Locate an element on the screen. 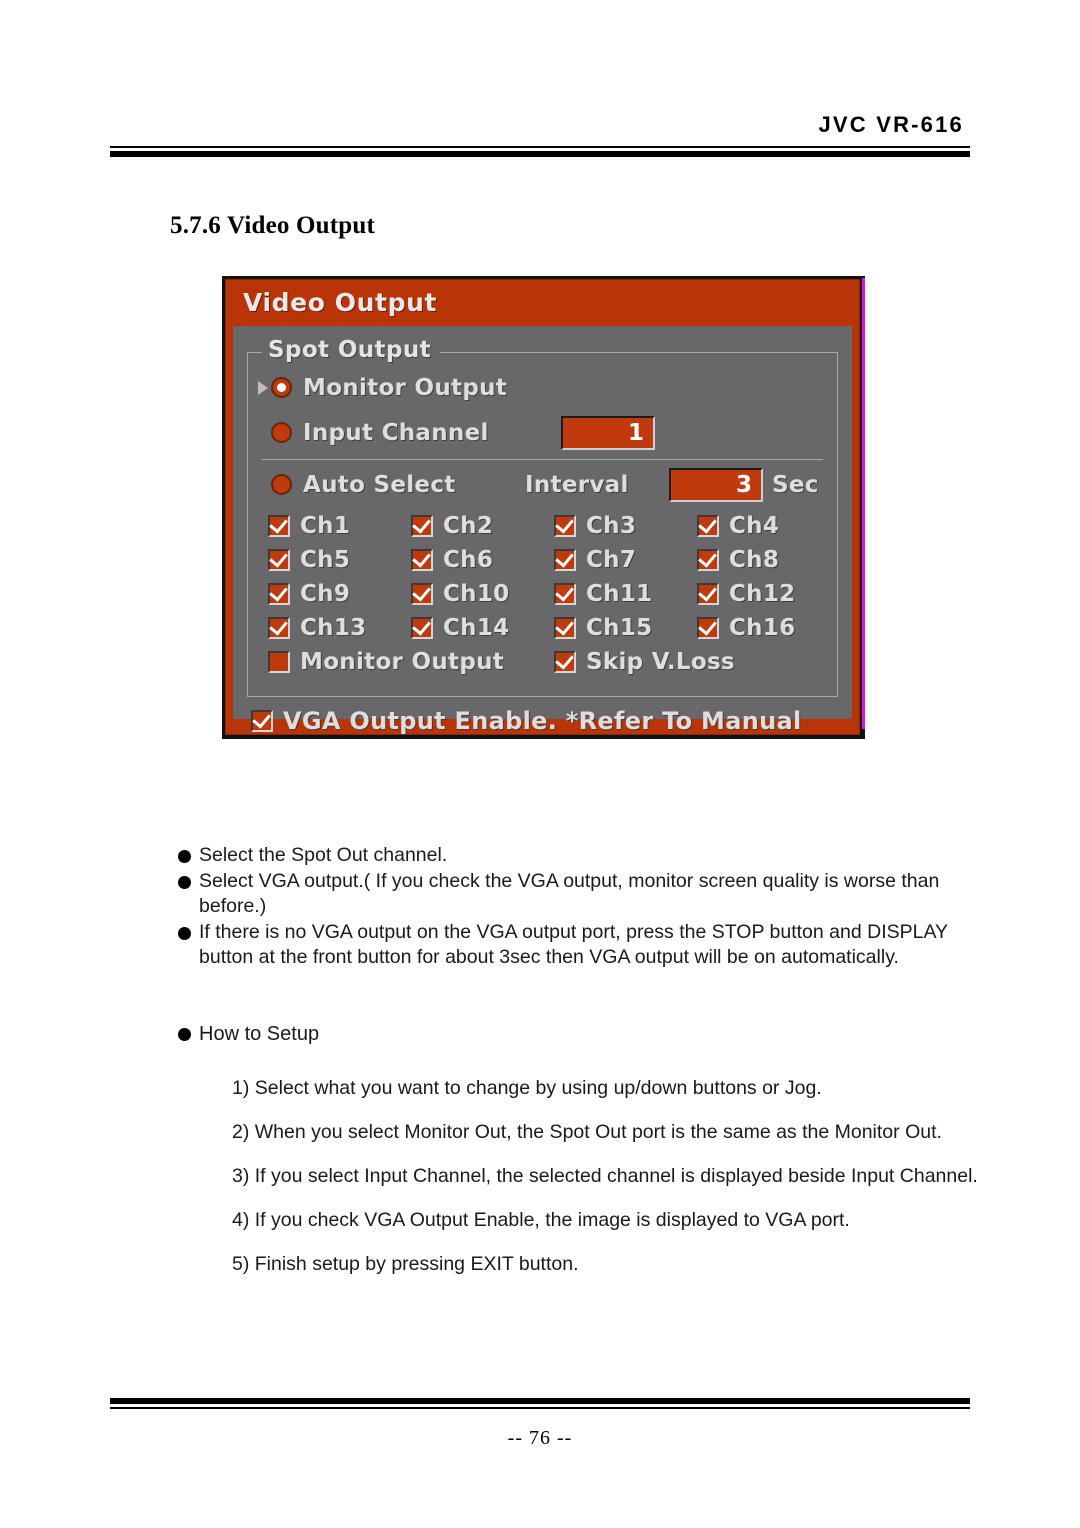 The width and height of the screenshot is (1080, 1528). channel-item: Ch14 is located at coordinates (482, 628).